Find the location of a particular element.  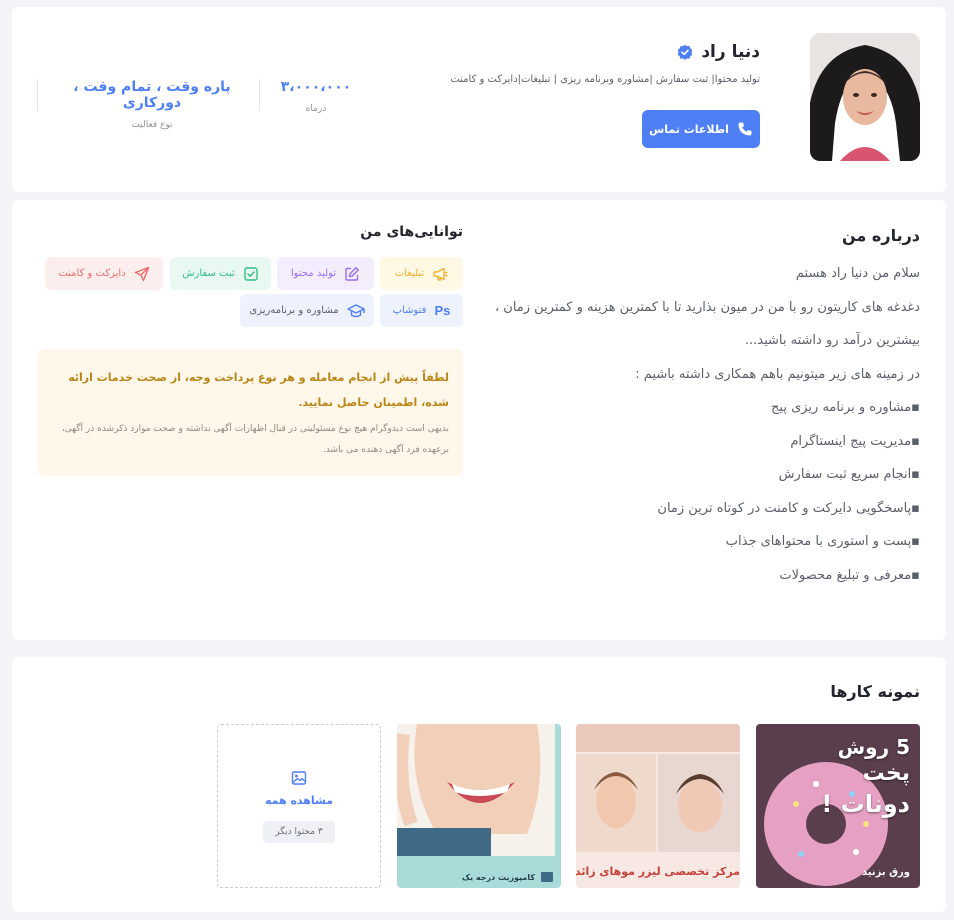

donut-caption: ورق بزنید is located at coordinates (886, 872).